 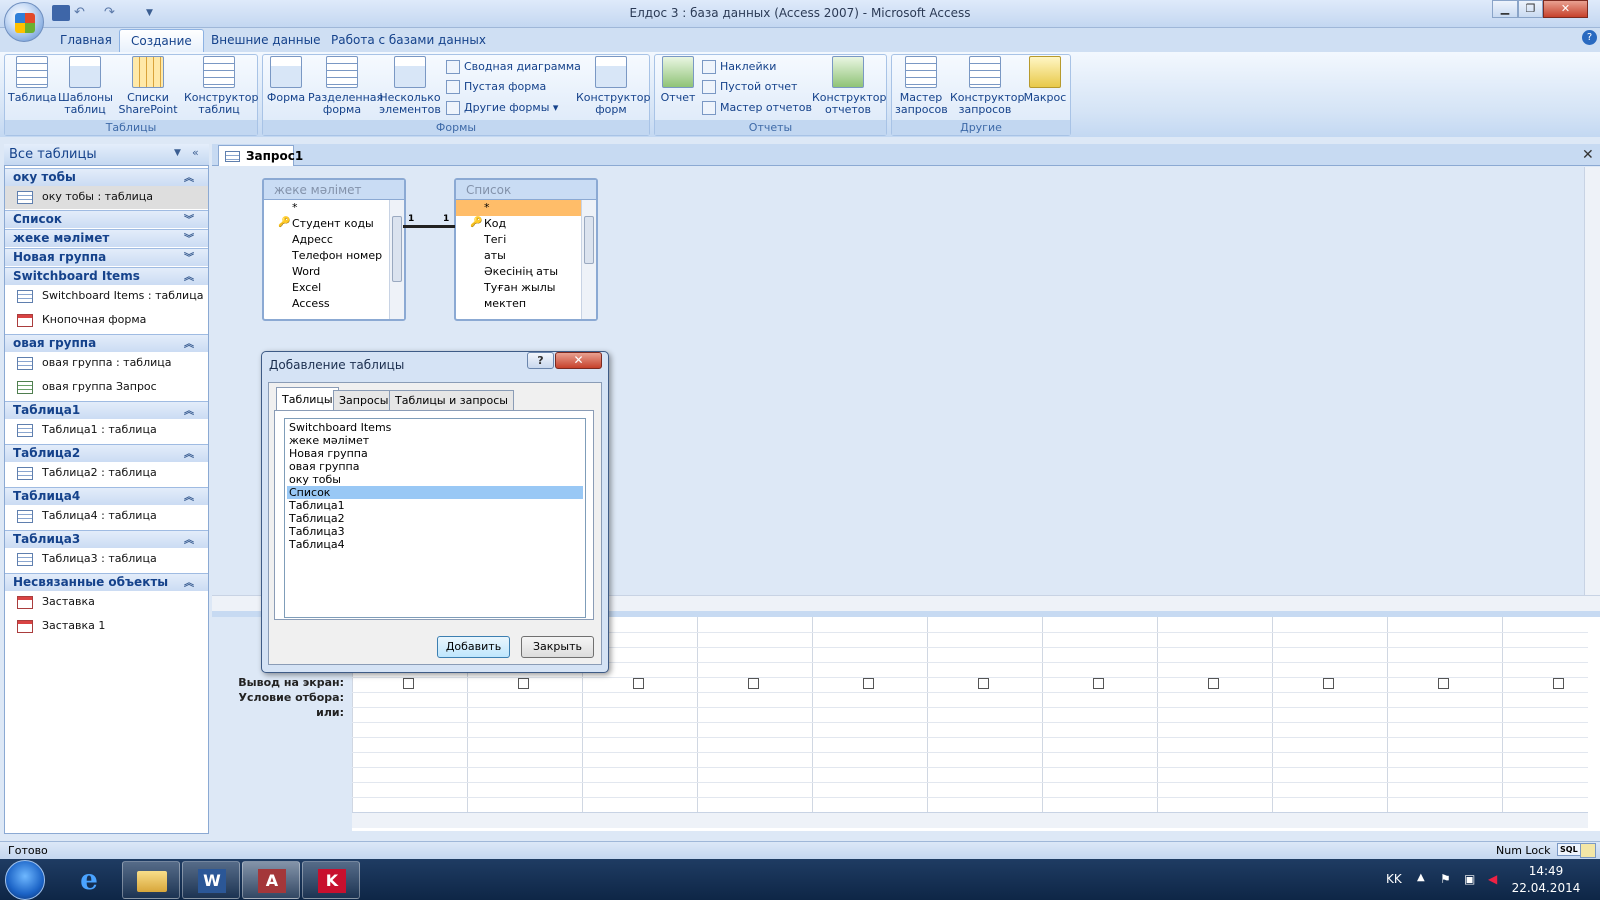 I want to click on chevron-down-icon: ▼, so click(x=177, y=153).